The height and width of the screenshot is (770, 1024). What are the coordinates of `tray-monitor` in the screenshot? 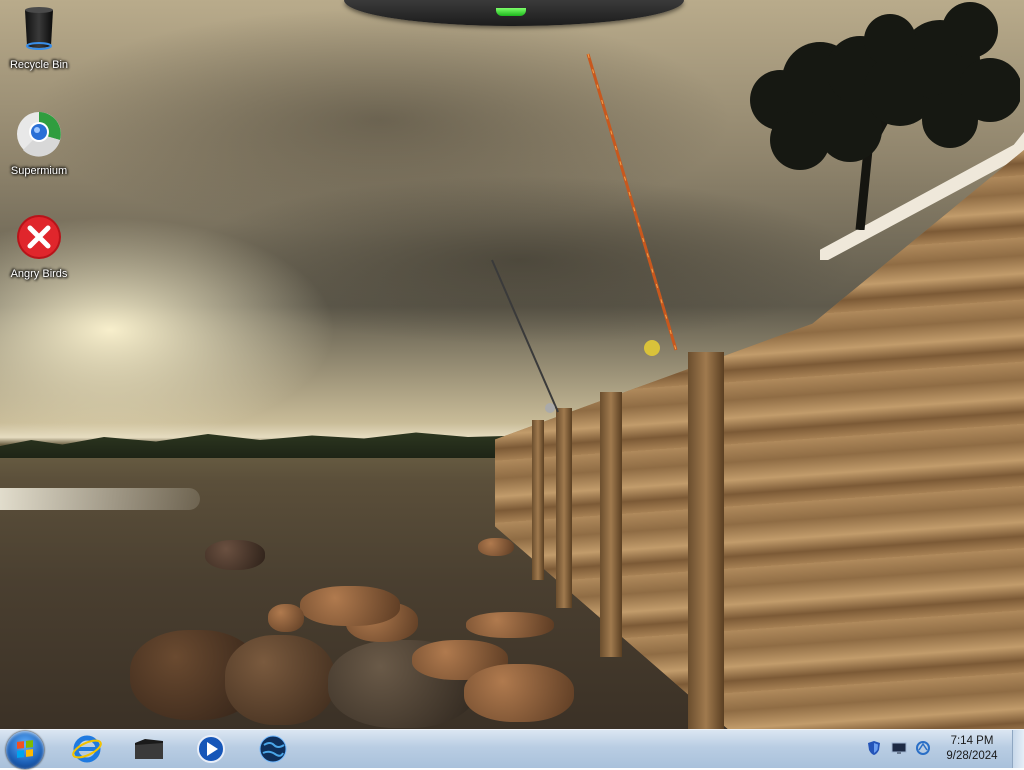 It's located at (899, 748).